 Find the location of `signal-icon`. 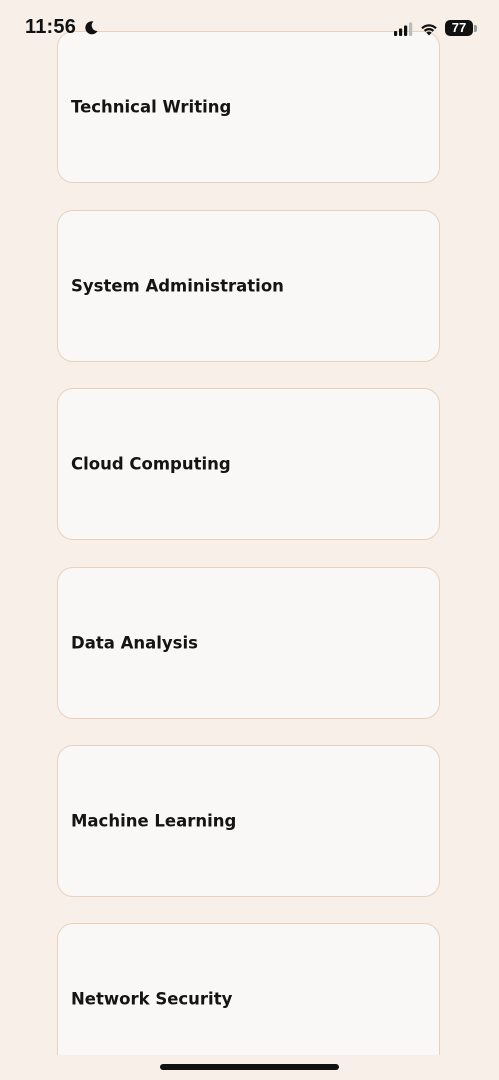

signal-icon is located at coordinates (403, 29).